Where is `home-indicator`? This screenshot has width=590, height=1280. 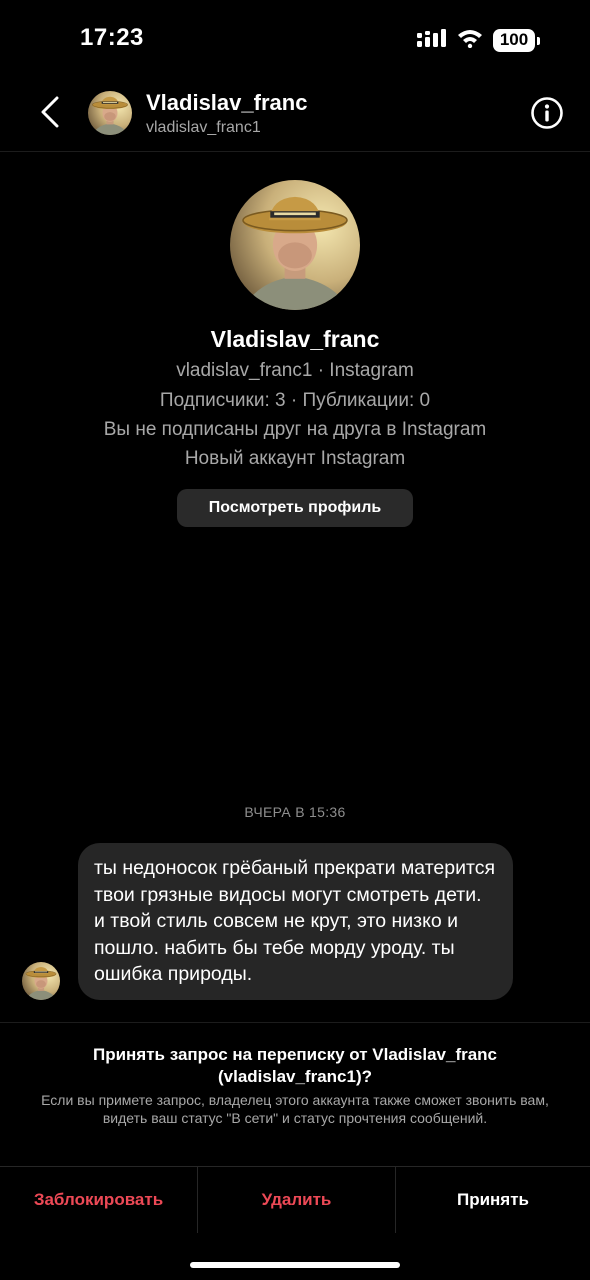
home-indicator is located at coordinates (295, 1265).